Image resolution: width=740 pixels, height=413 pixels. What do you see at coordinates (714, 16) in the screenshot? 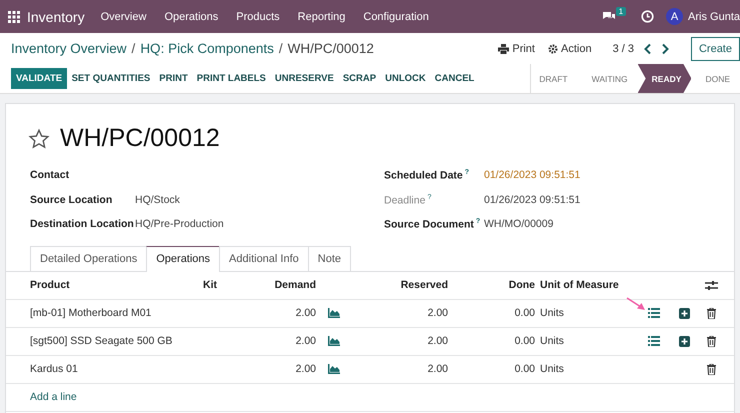
I see `user-name: Aris Gunta` at bounding box center [714, 16].